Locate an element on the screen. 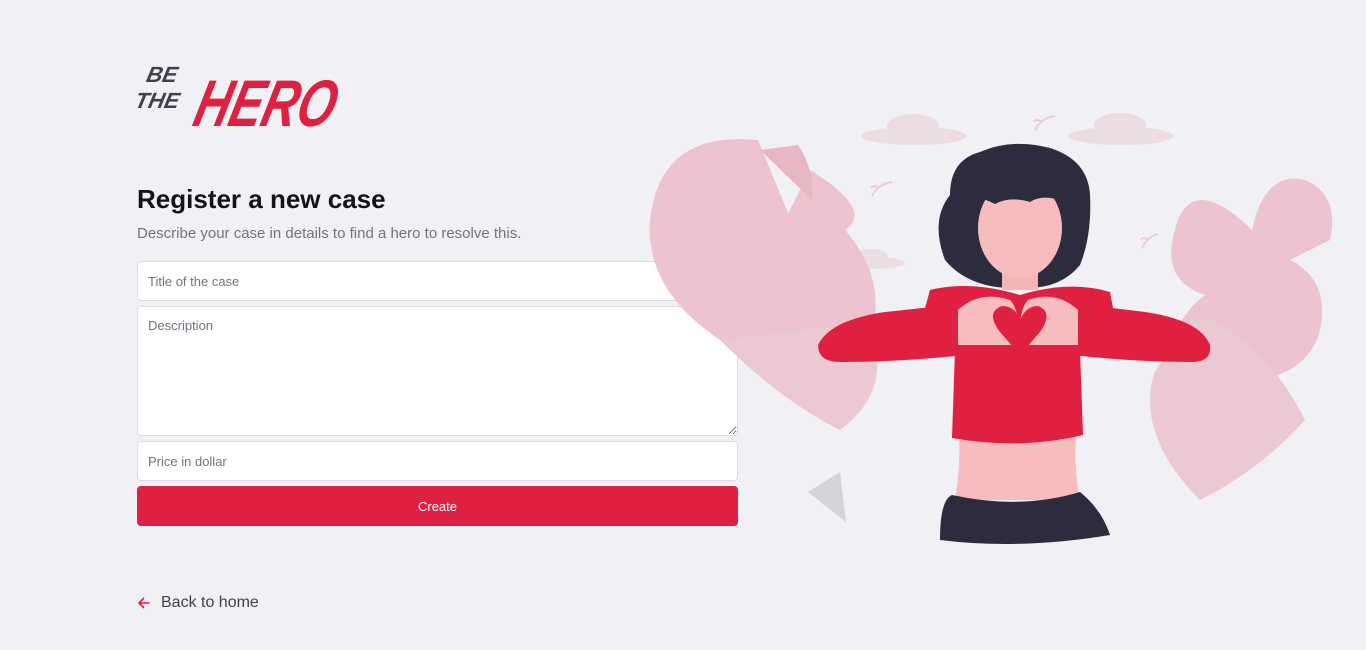 This screenshot has height=650, width=1366. back-to-home-label: Back to home is located at coordinates (210, 602).